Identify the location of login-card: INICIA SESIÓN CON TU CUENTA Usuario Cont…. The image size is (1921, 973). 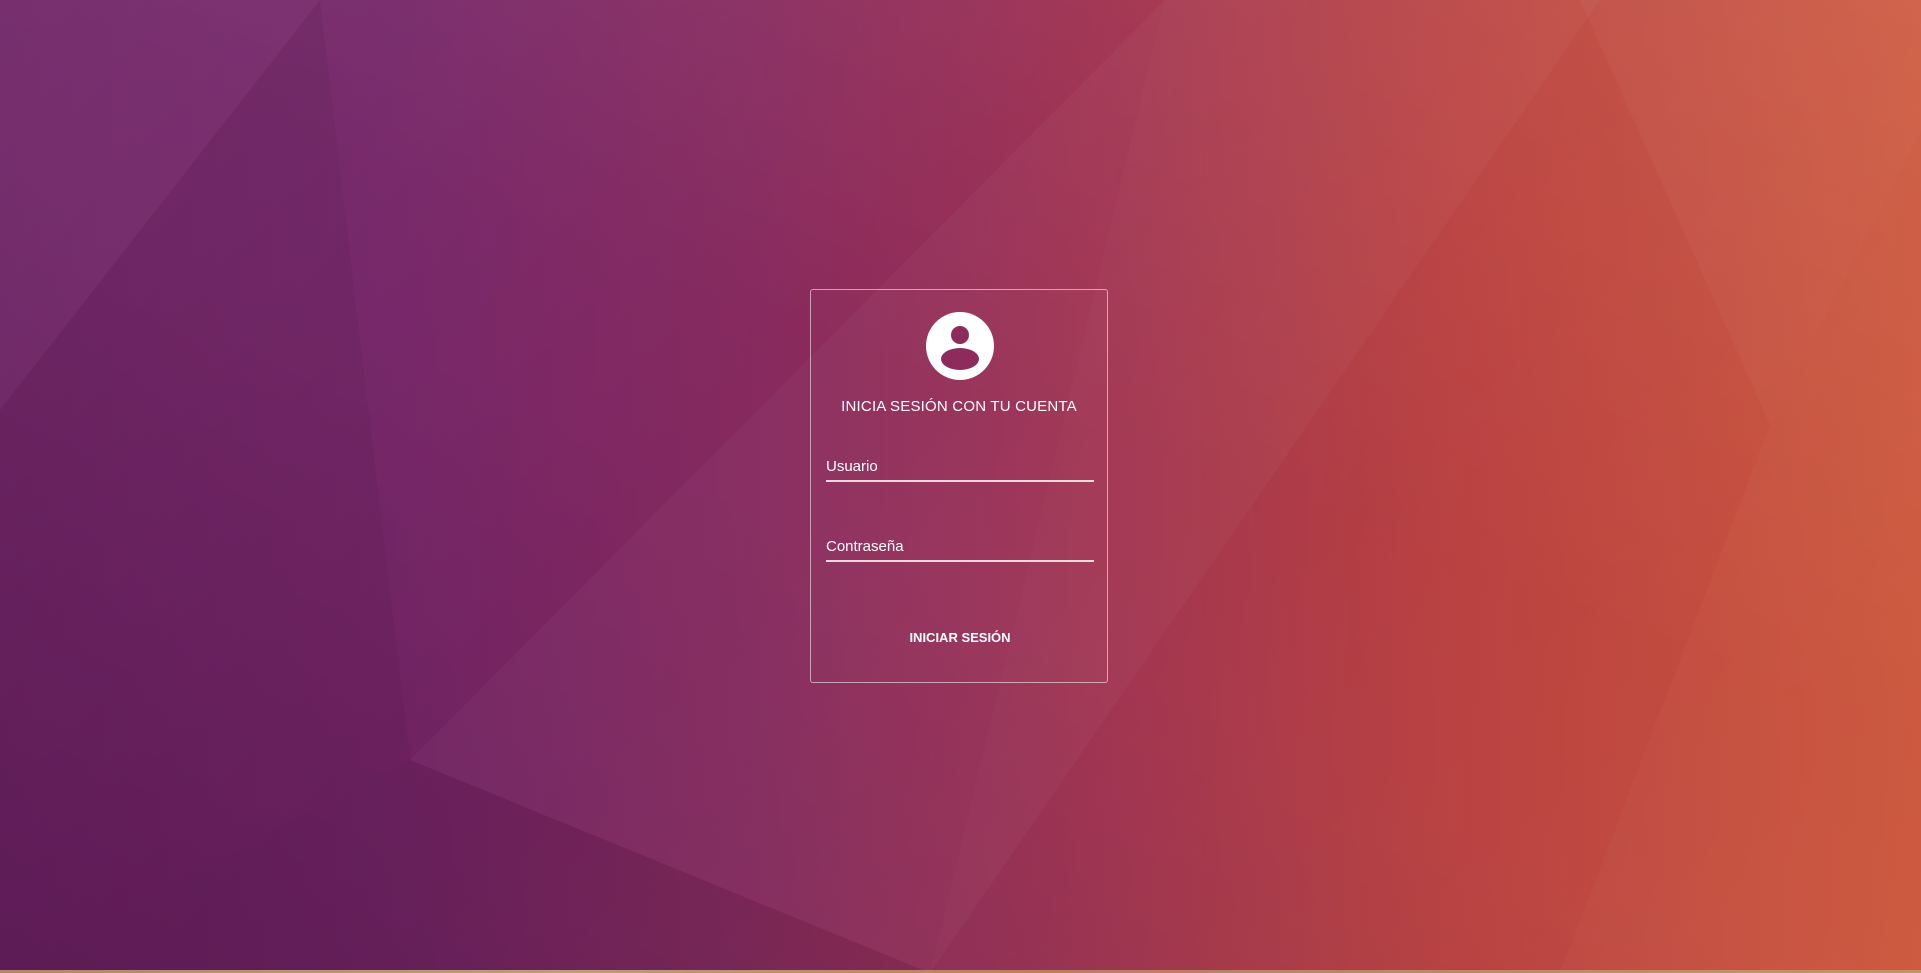
(959, 486).